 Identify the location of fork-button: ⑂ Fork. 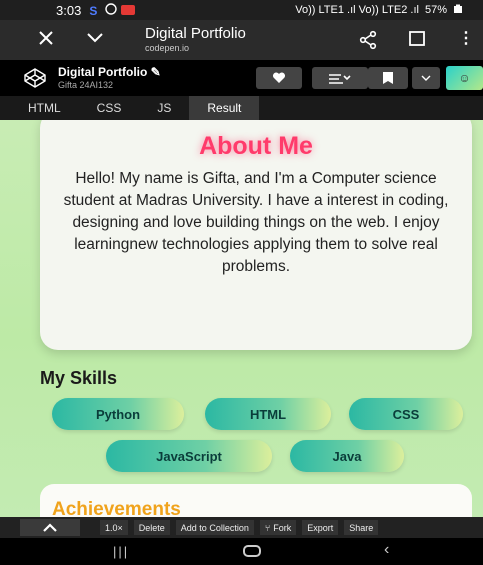
(278, 527).